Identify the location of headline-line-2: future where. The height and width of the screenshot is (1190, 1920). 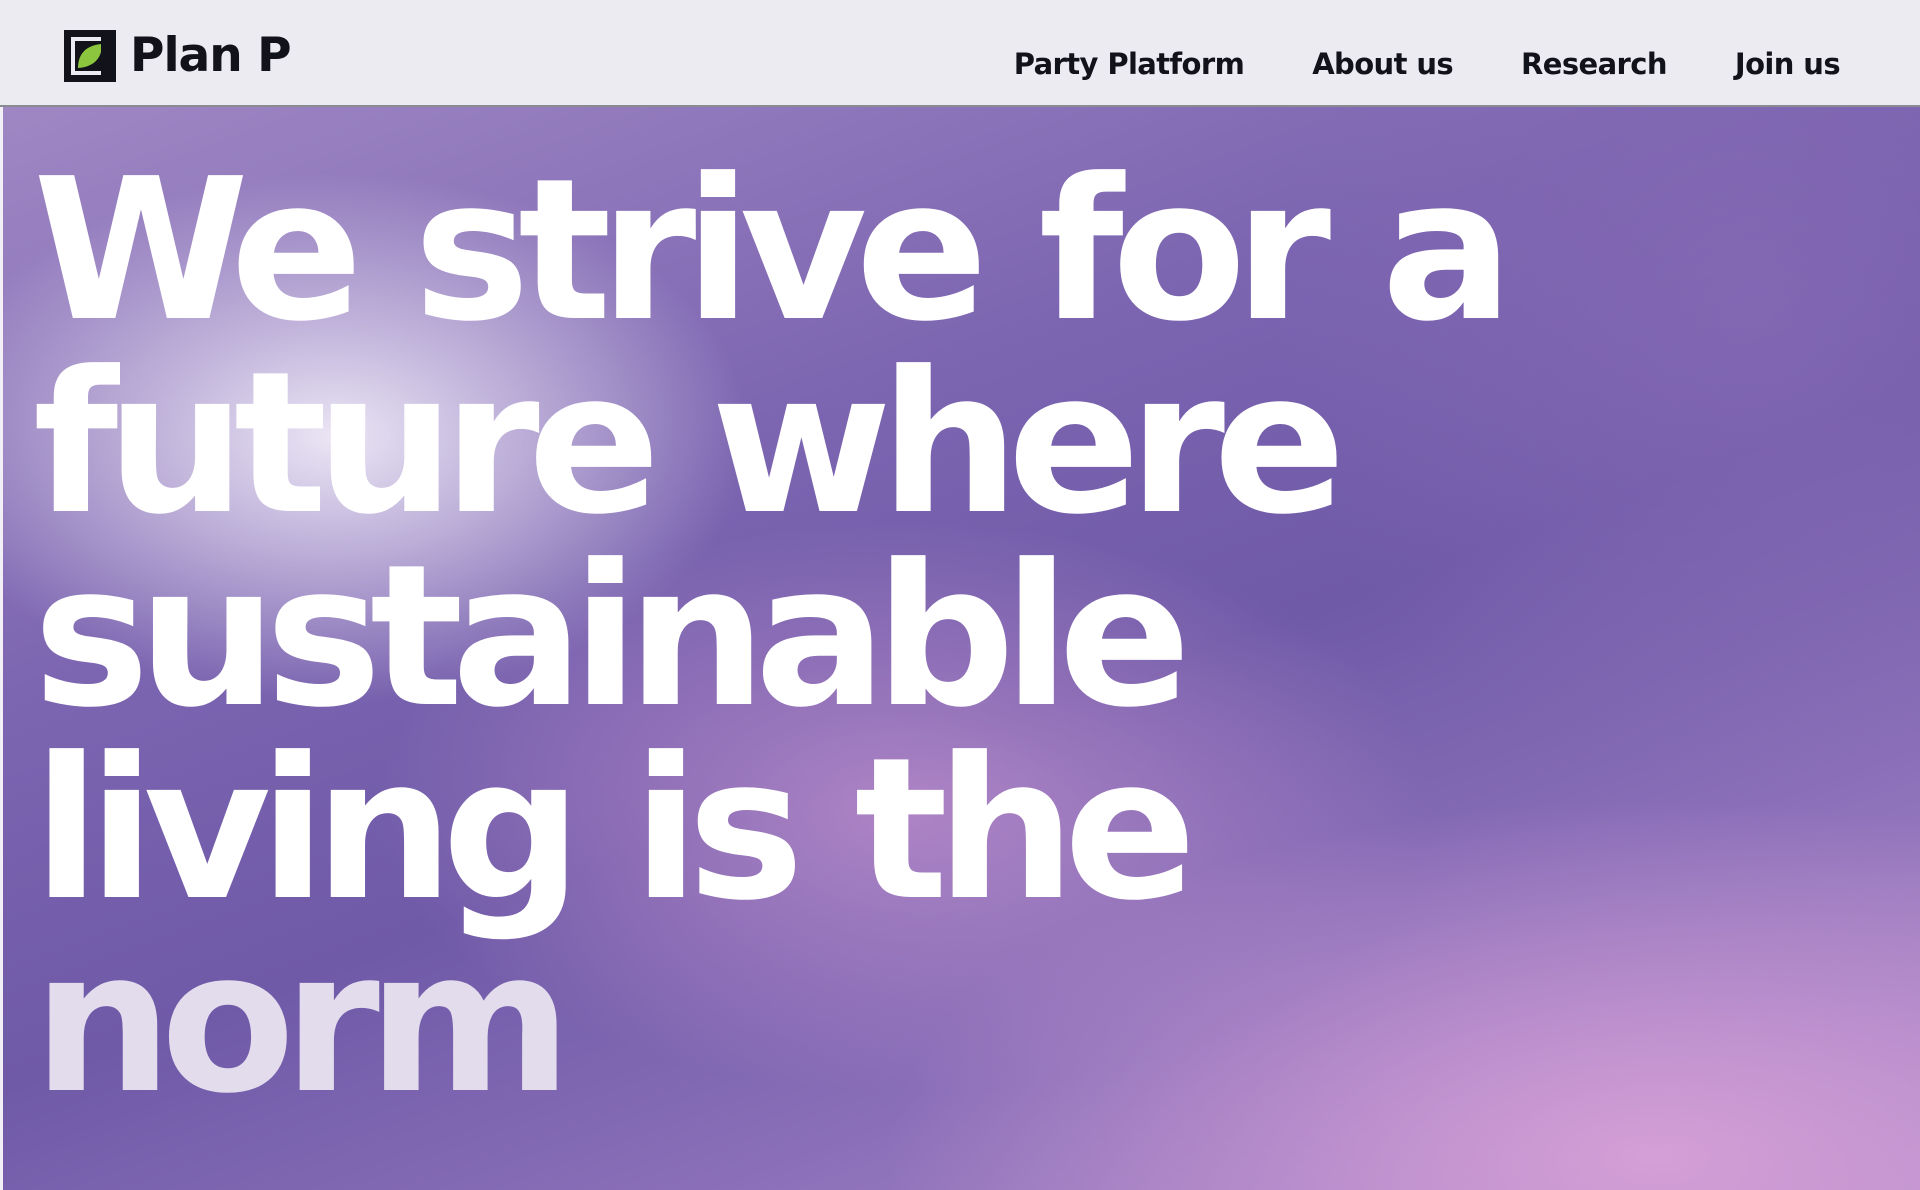
(689, 444).